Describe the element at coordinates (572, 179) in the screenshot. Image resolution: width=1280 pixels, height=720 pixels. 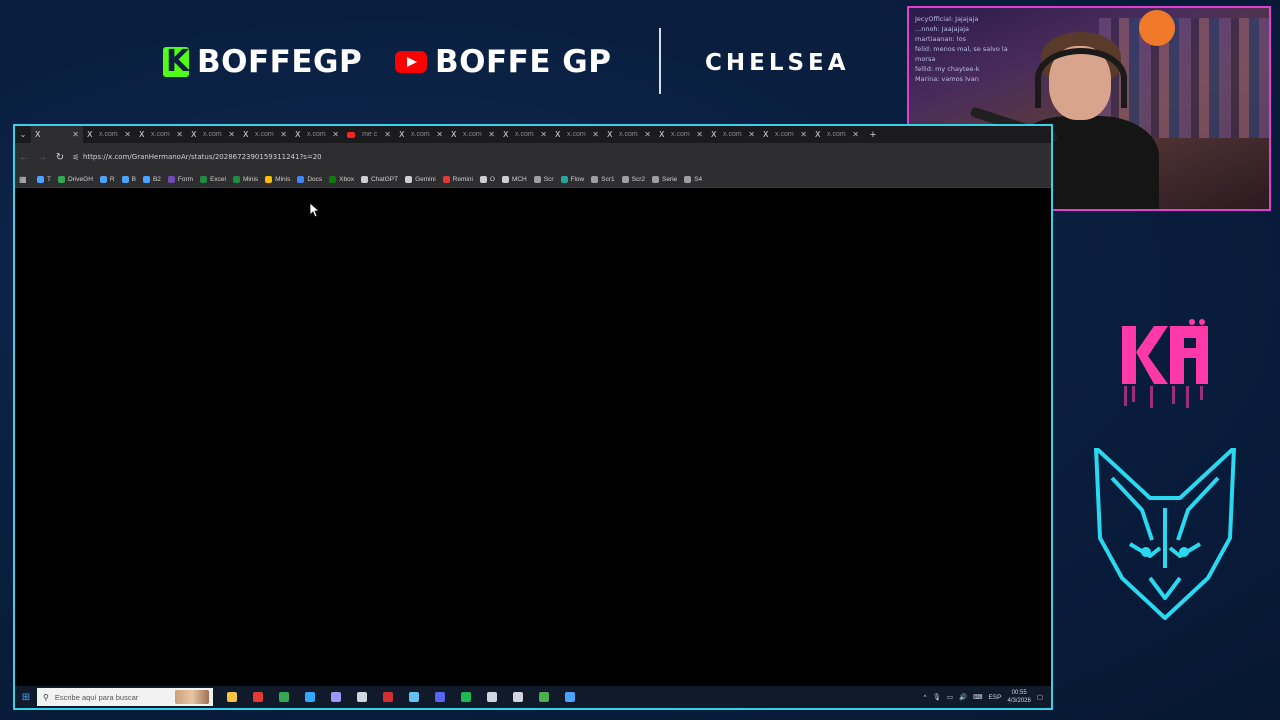
I see `bookmark-item: Flow` at that location.